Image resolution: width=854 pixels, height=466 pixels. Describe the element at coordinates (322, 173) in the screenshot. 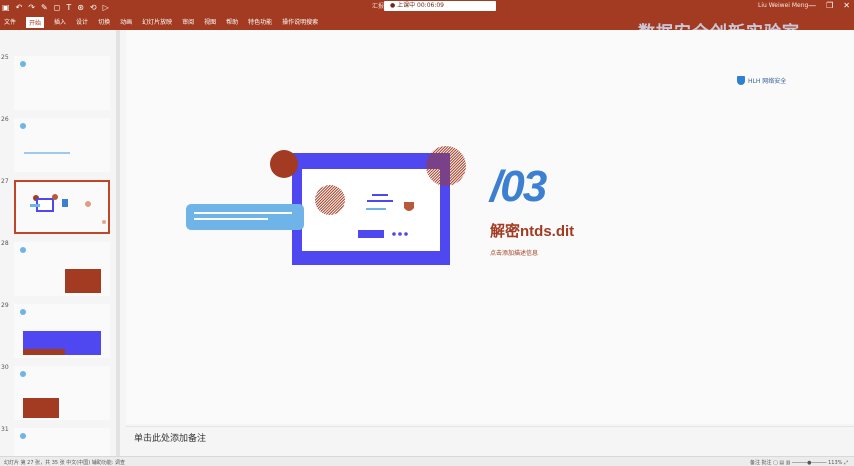

I see `browser-dot-icon` at that location.